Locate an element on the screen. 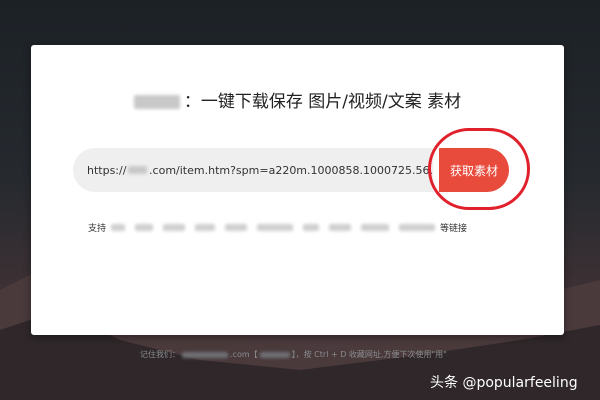 The image size is (600, 400). highlight-circle is located at coordinates (479, 169).